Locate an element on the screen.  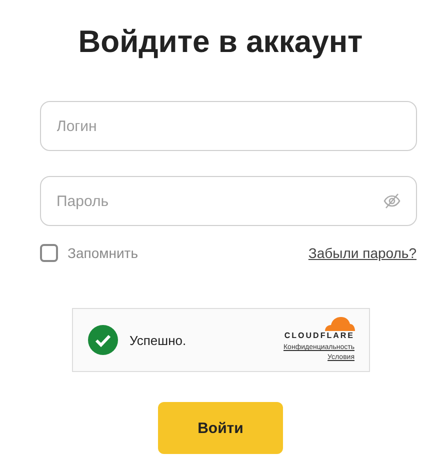
page-title: Войдите в аккаунт is located at coordinates (220, 42).